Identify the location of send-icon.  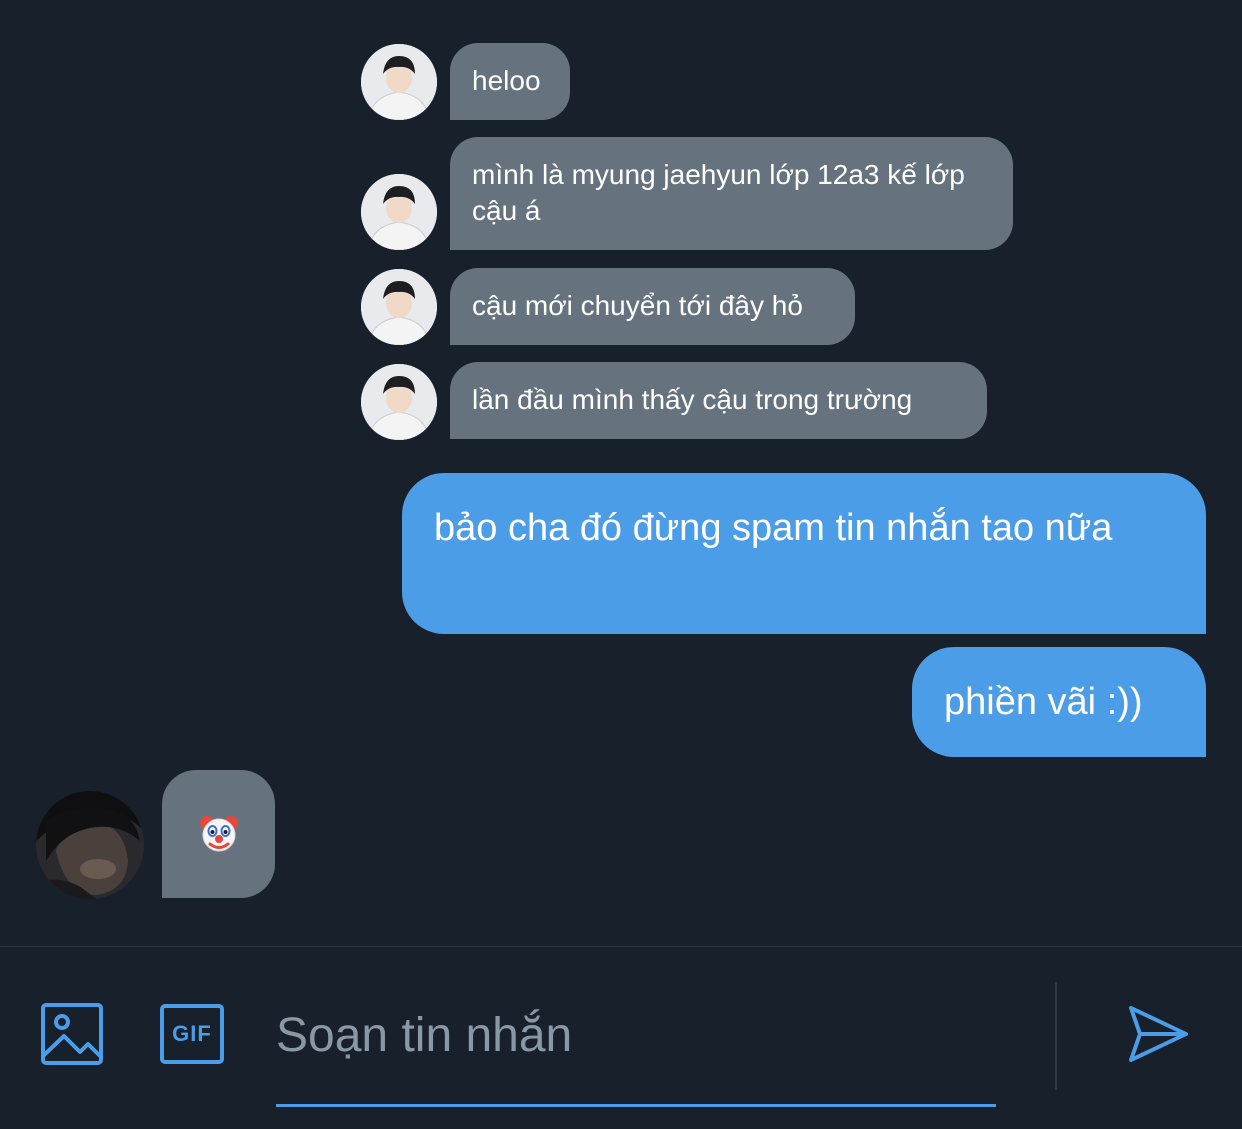
(1158, 1034).